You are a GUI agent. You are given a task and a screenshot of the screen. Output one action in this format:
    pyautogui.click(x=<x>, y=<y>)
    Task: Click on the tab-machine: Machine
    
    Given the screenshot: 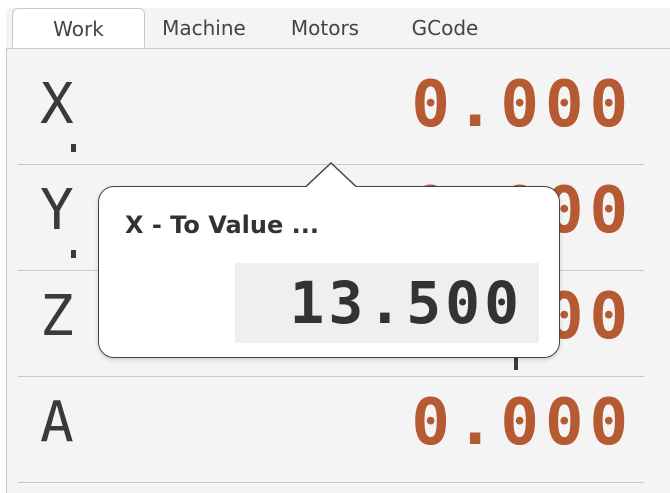 What is the action you would take?
    pyautogui.click(x=204, y=28)
    